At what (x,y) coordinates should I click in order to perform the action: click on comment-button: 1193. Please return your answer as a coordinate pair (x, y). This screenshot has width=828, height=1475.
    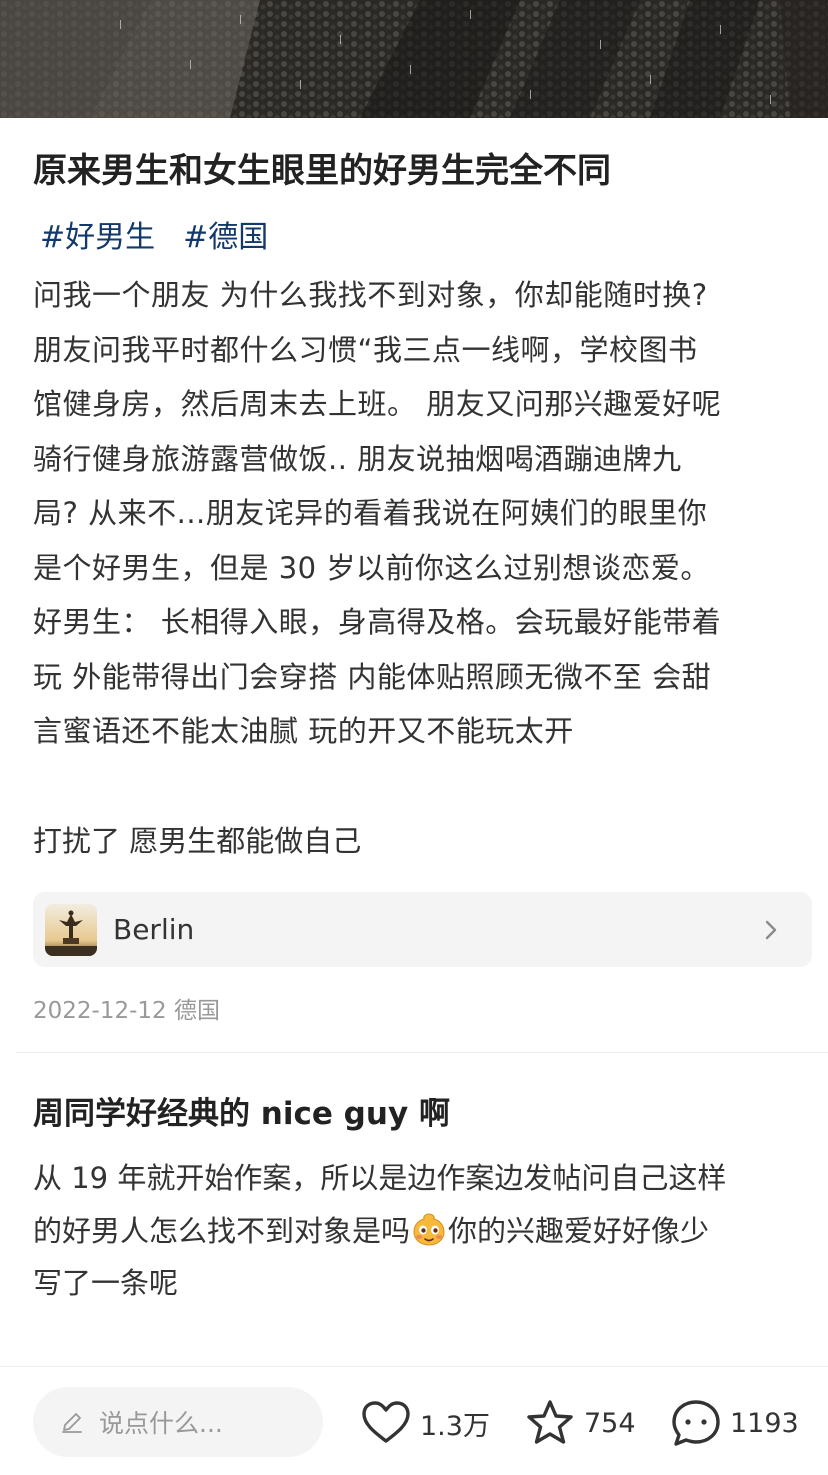
    Looking at the image, I should click on (734, 1423).